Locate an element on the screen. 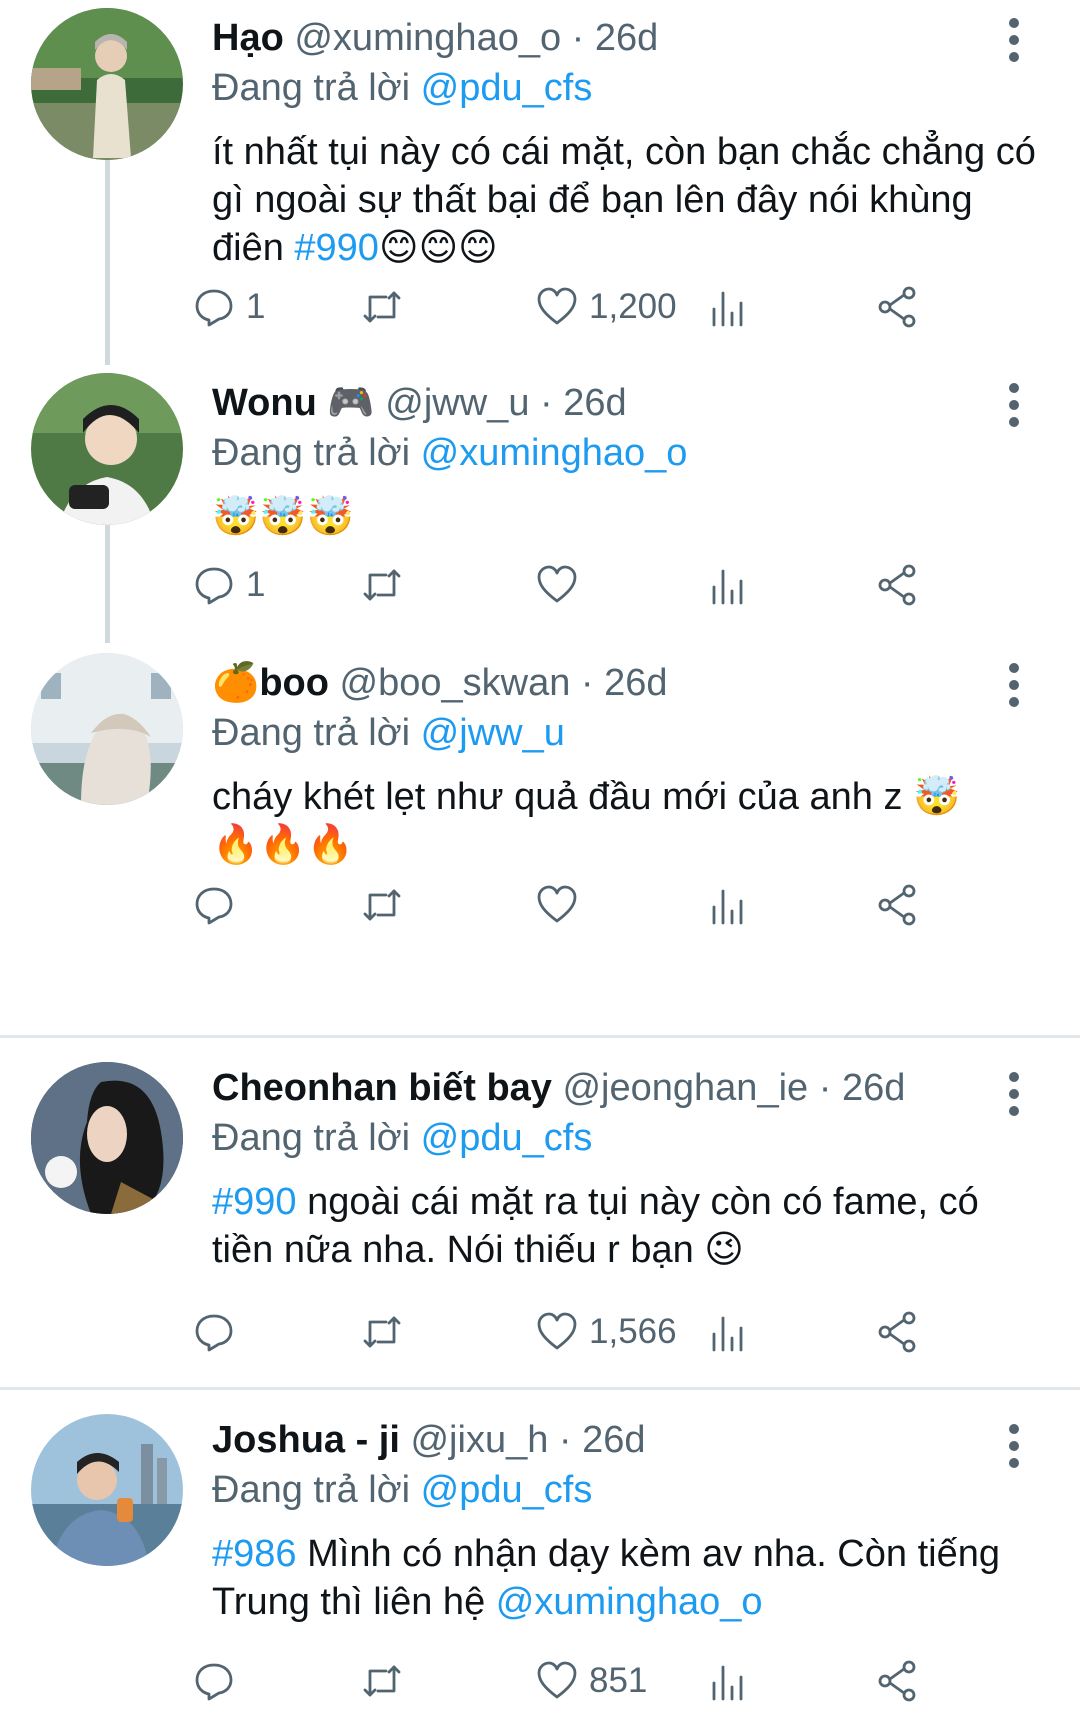 This screenshot has height=1716, width=1080. gamepad-emoji: 🎮 is located at coordinates (351, 403).